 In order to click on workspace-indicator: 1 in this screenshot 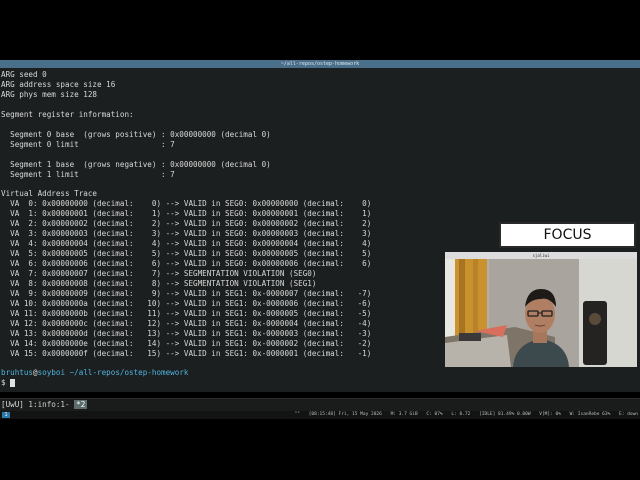, I will do `click(6, 415)`.